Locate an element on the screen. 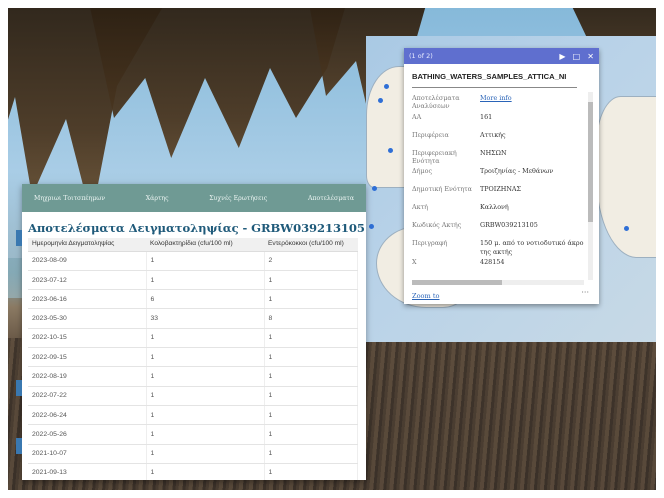 Image resolution: width=664 pixels, height=498 pixels. cell-date: 2023-06-16 is located at coordinates (87, 299).